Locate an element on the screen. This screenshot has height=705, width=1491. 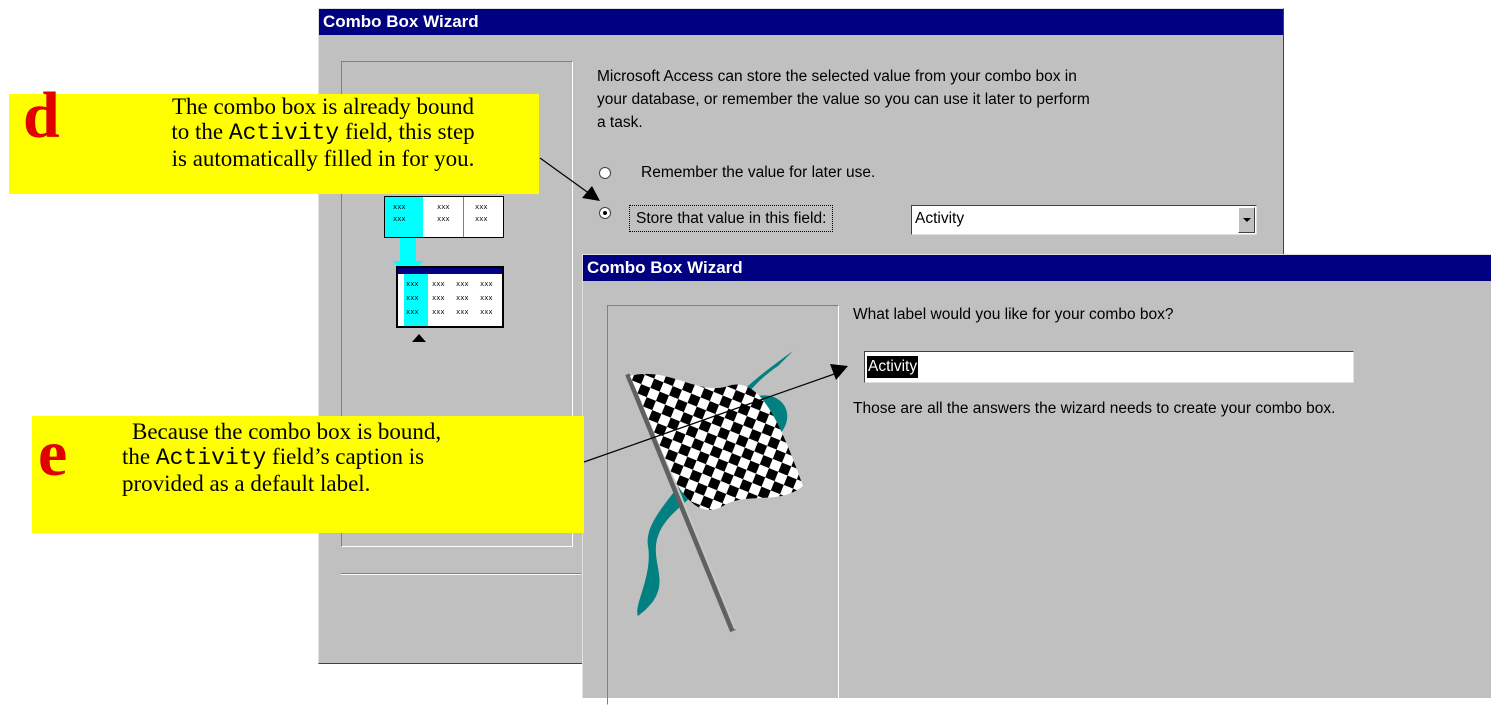
chevron-down-icon is located at coordinates (1246, 220).